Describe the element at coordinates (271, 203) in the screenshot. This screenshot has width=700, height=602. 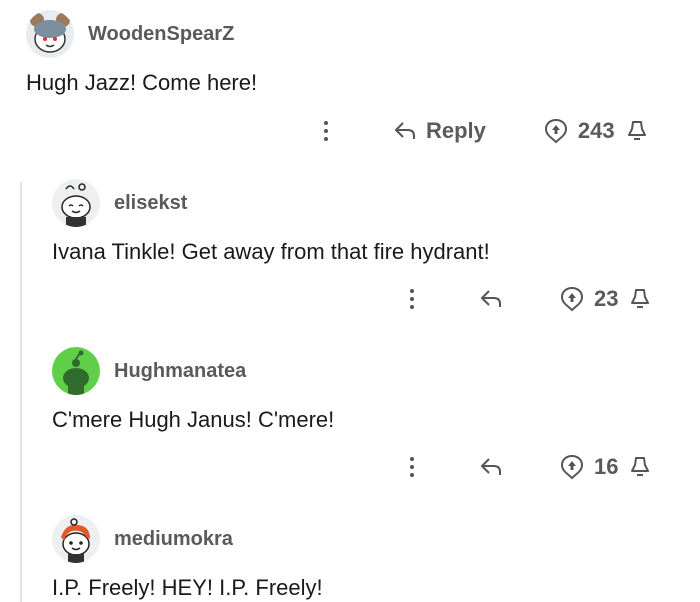
I see `comment-header: elisekst` at that location.